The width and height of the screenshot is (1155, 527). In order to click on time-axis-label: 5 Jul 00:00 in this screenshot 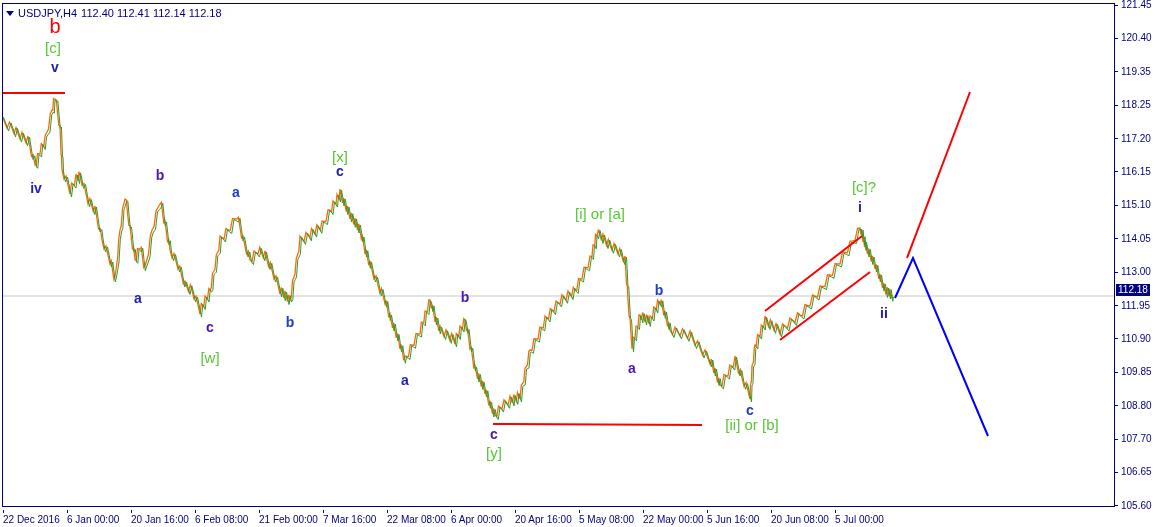, I will do `click(860, 520)`.